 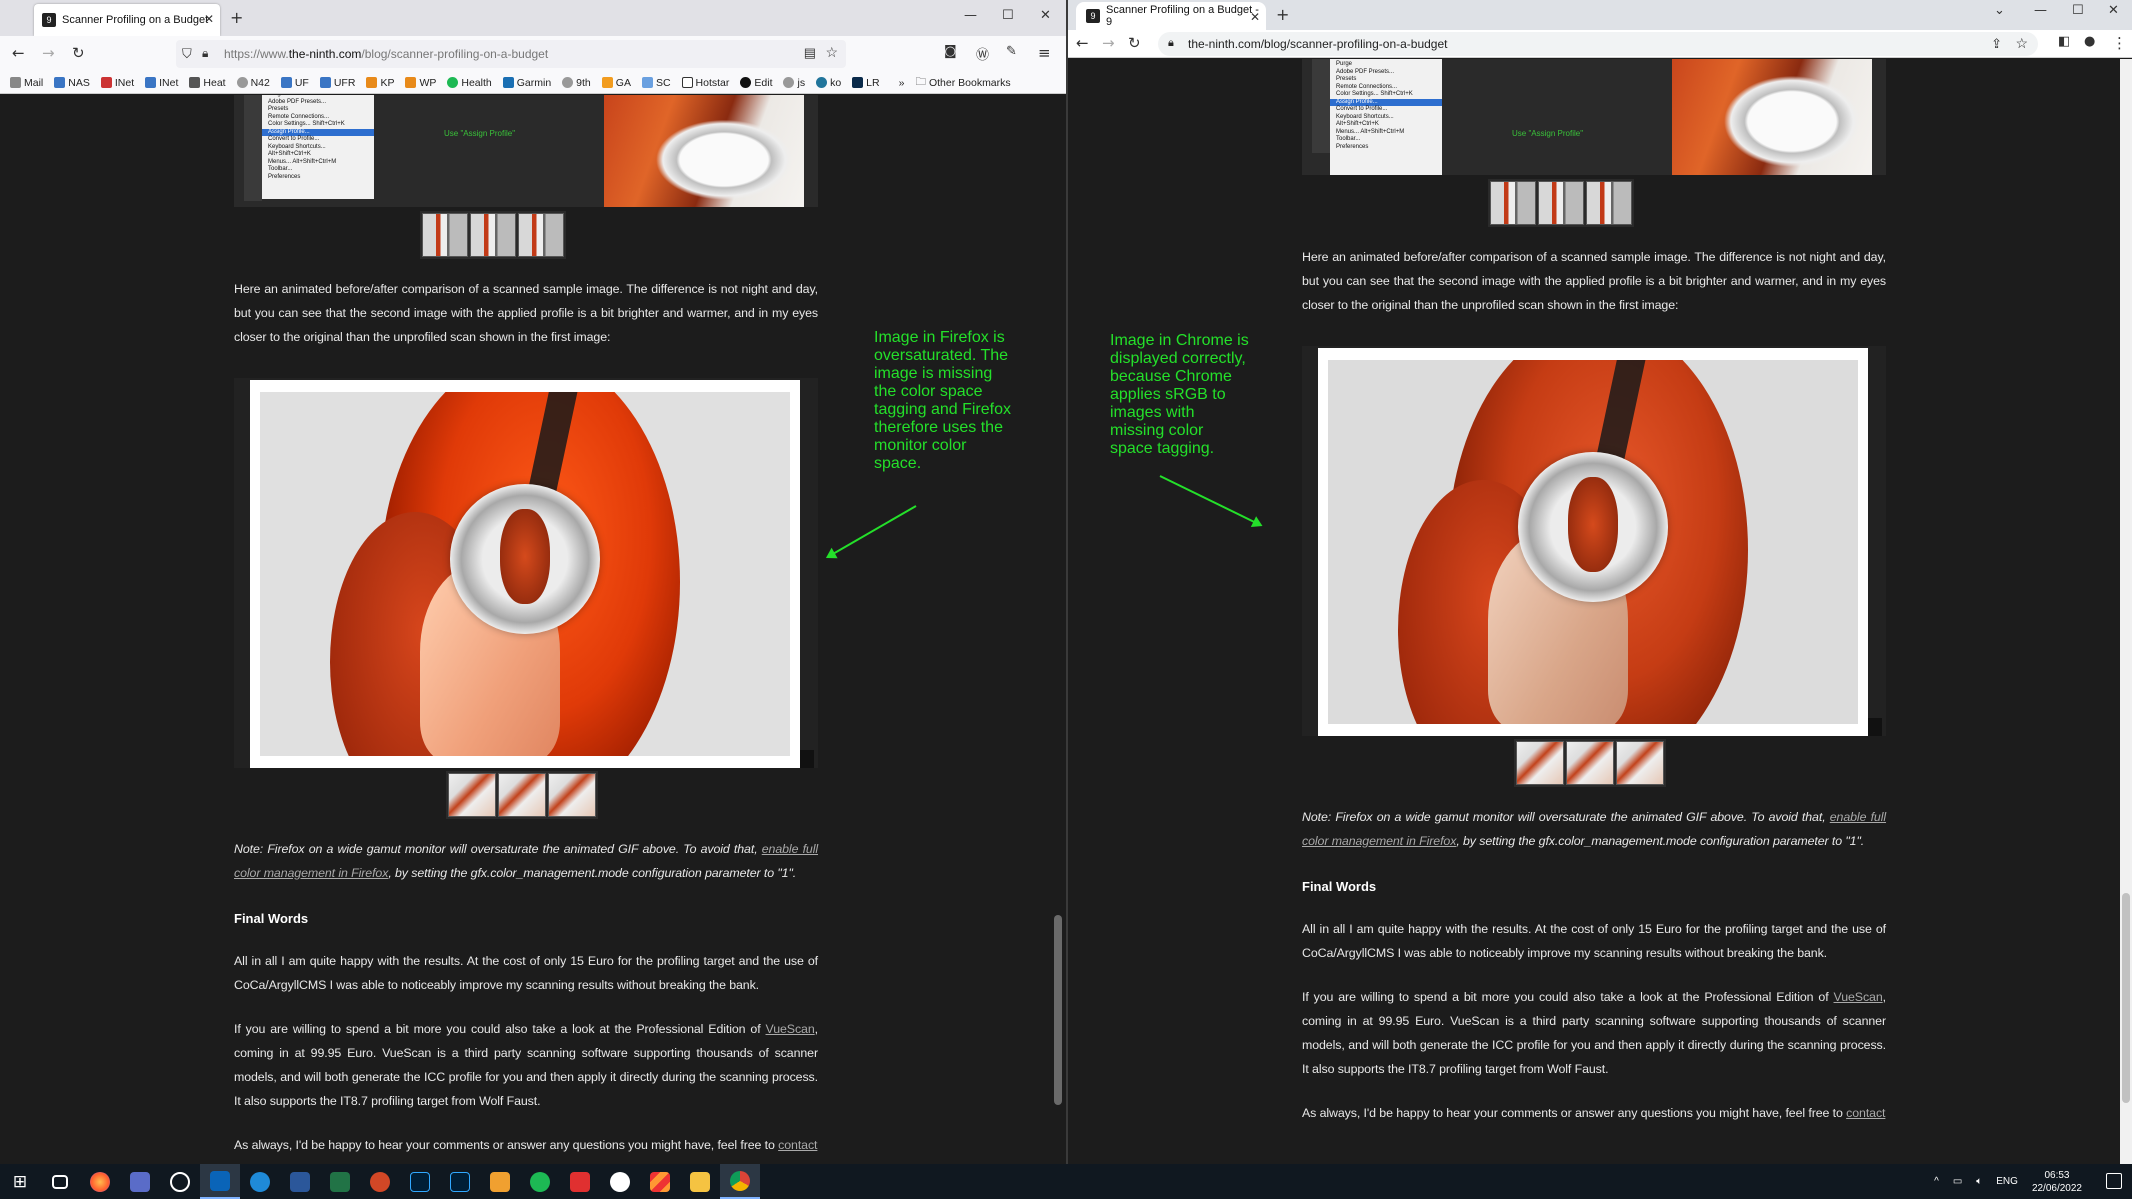 I want to click on extension-icon: ✎, so click(x=1011, y=51).